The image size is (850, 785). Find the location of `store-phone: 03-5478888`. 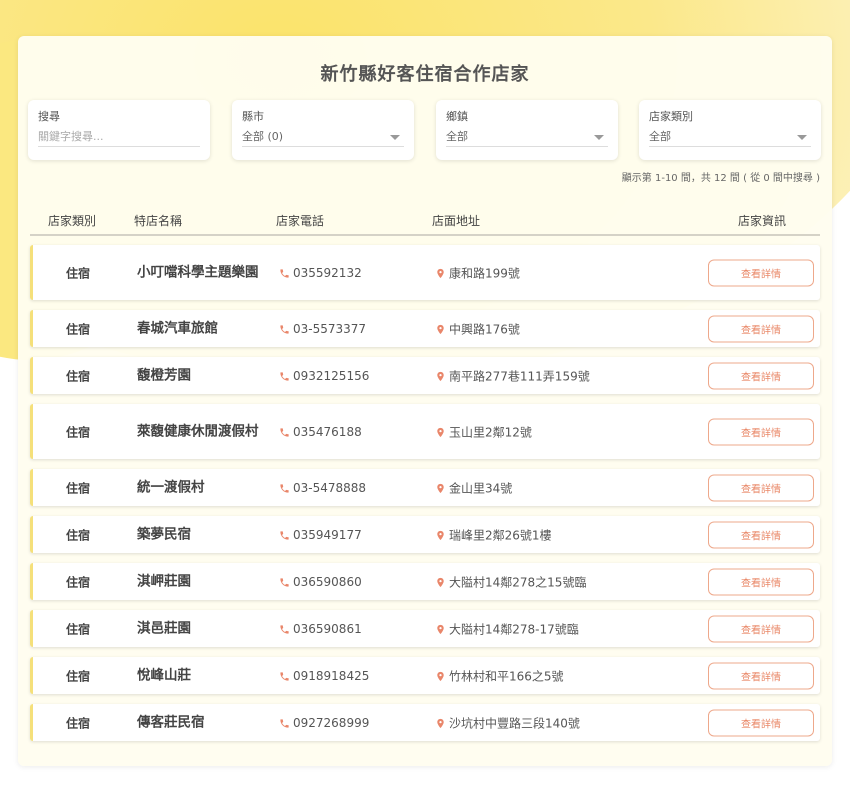

store-phone: 03-5478888 is located at coordinates (322, 488).